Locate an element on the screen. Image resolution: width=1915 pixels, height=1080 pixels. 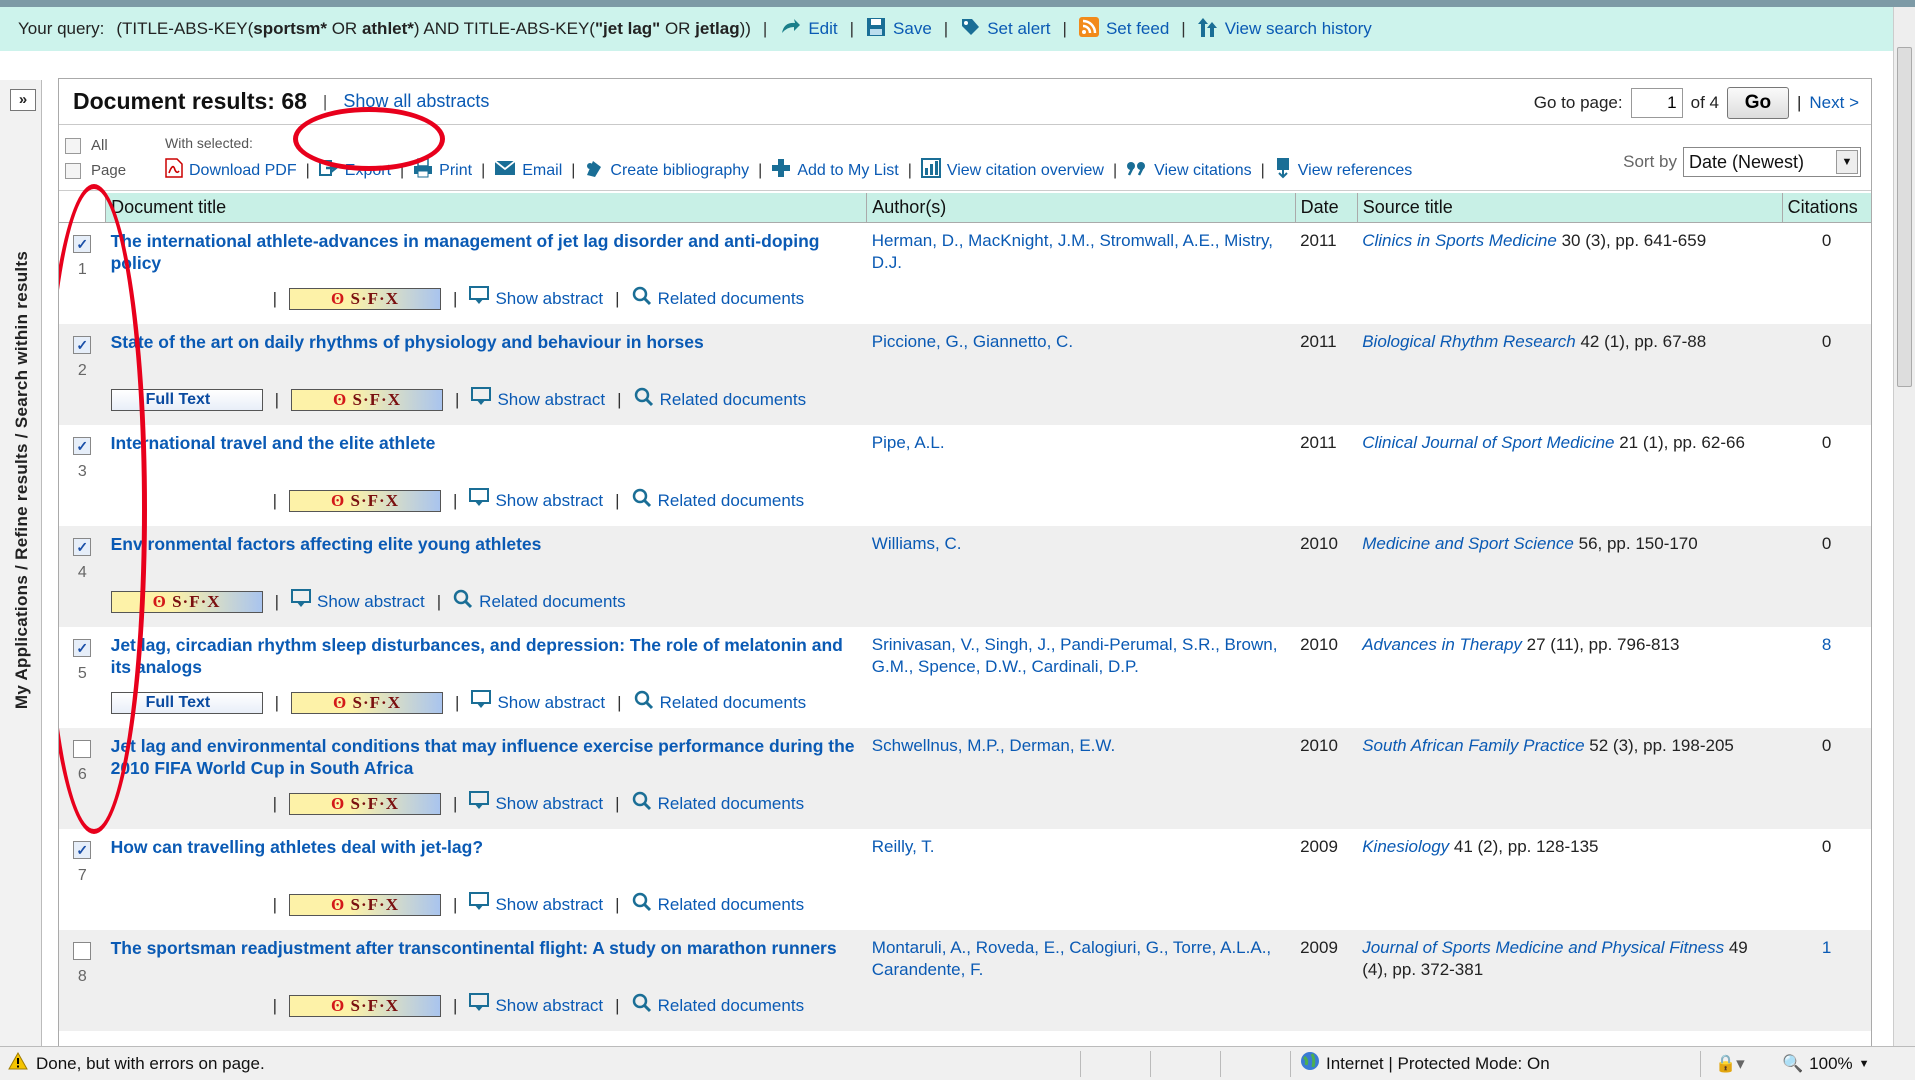
select-all-checkbox is located at coordinates (73, 146).